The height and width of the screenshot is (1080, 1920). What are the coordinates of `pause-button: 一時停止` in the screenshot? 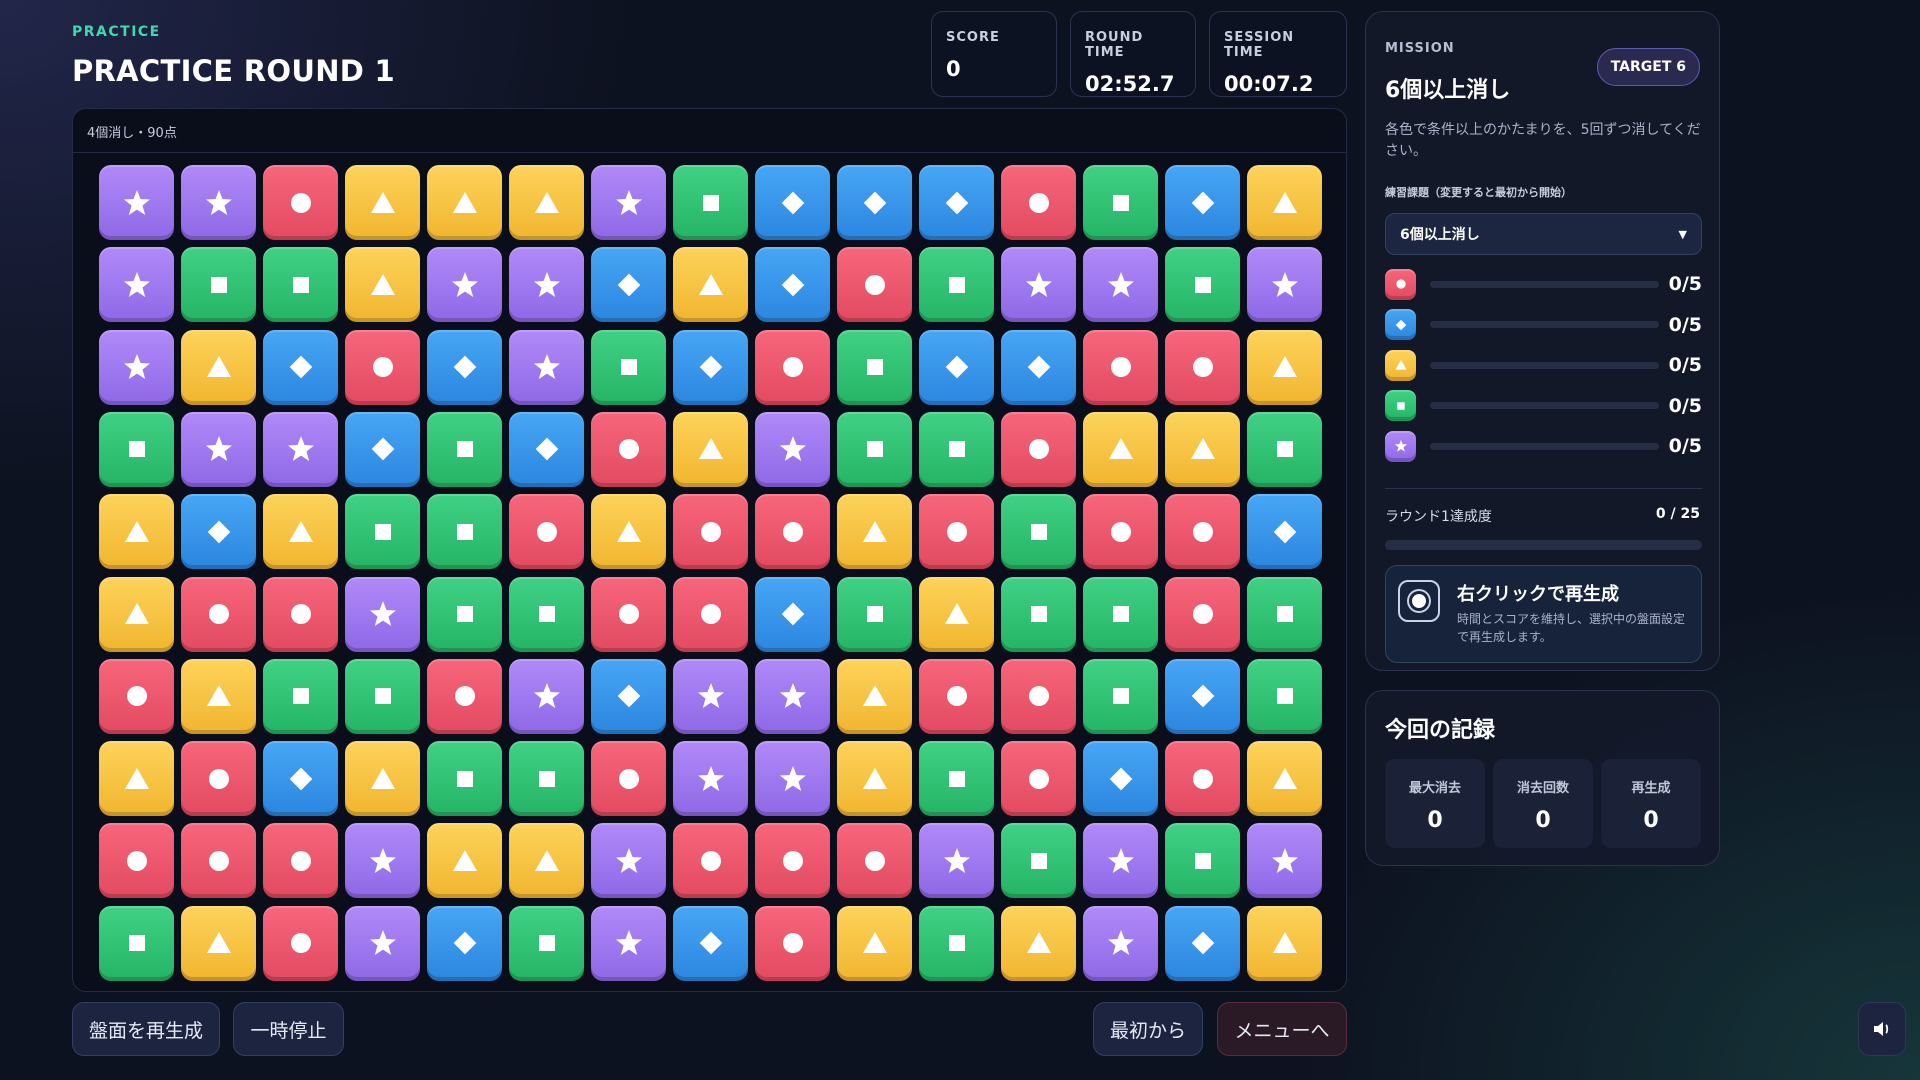 It's located at (288, 1029).